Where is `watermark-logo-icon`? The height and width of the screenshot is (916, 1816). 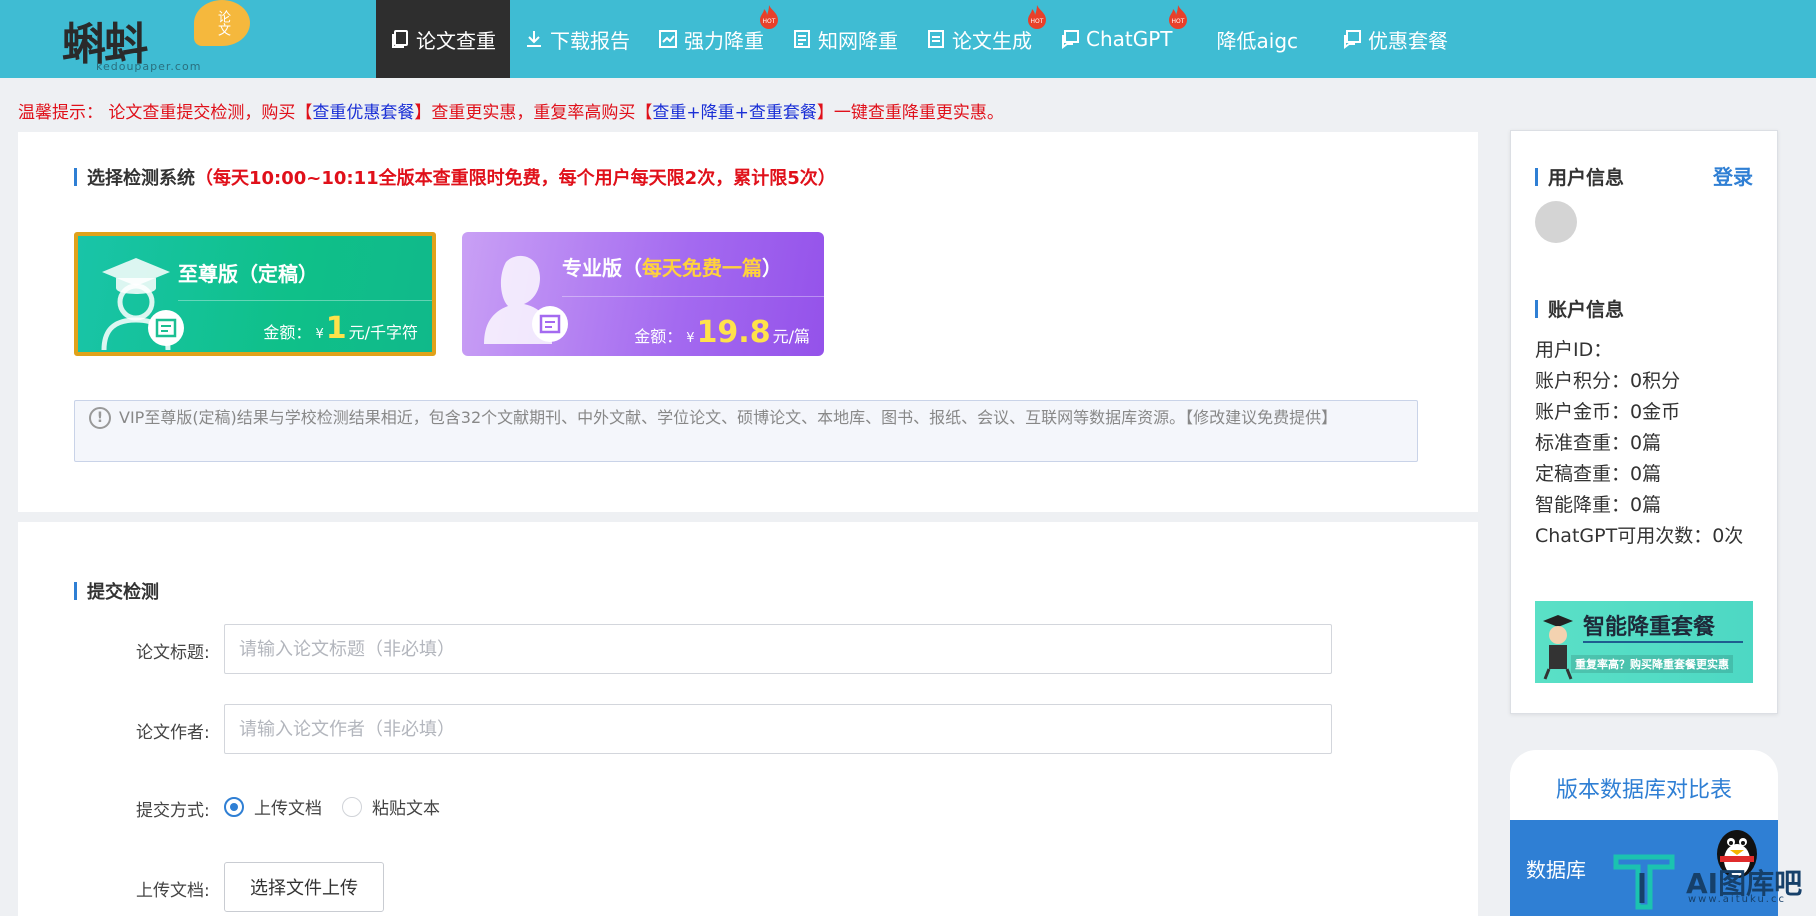 watermark-logo-icon is located at coordinates (1644, 882).